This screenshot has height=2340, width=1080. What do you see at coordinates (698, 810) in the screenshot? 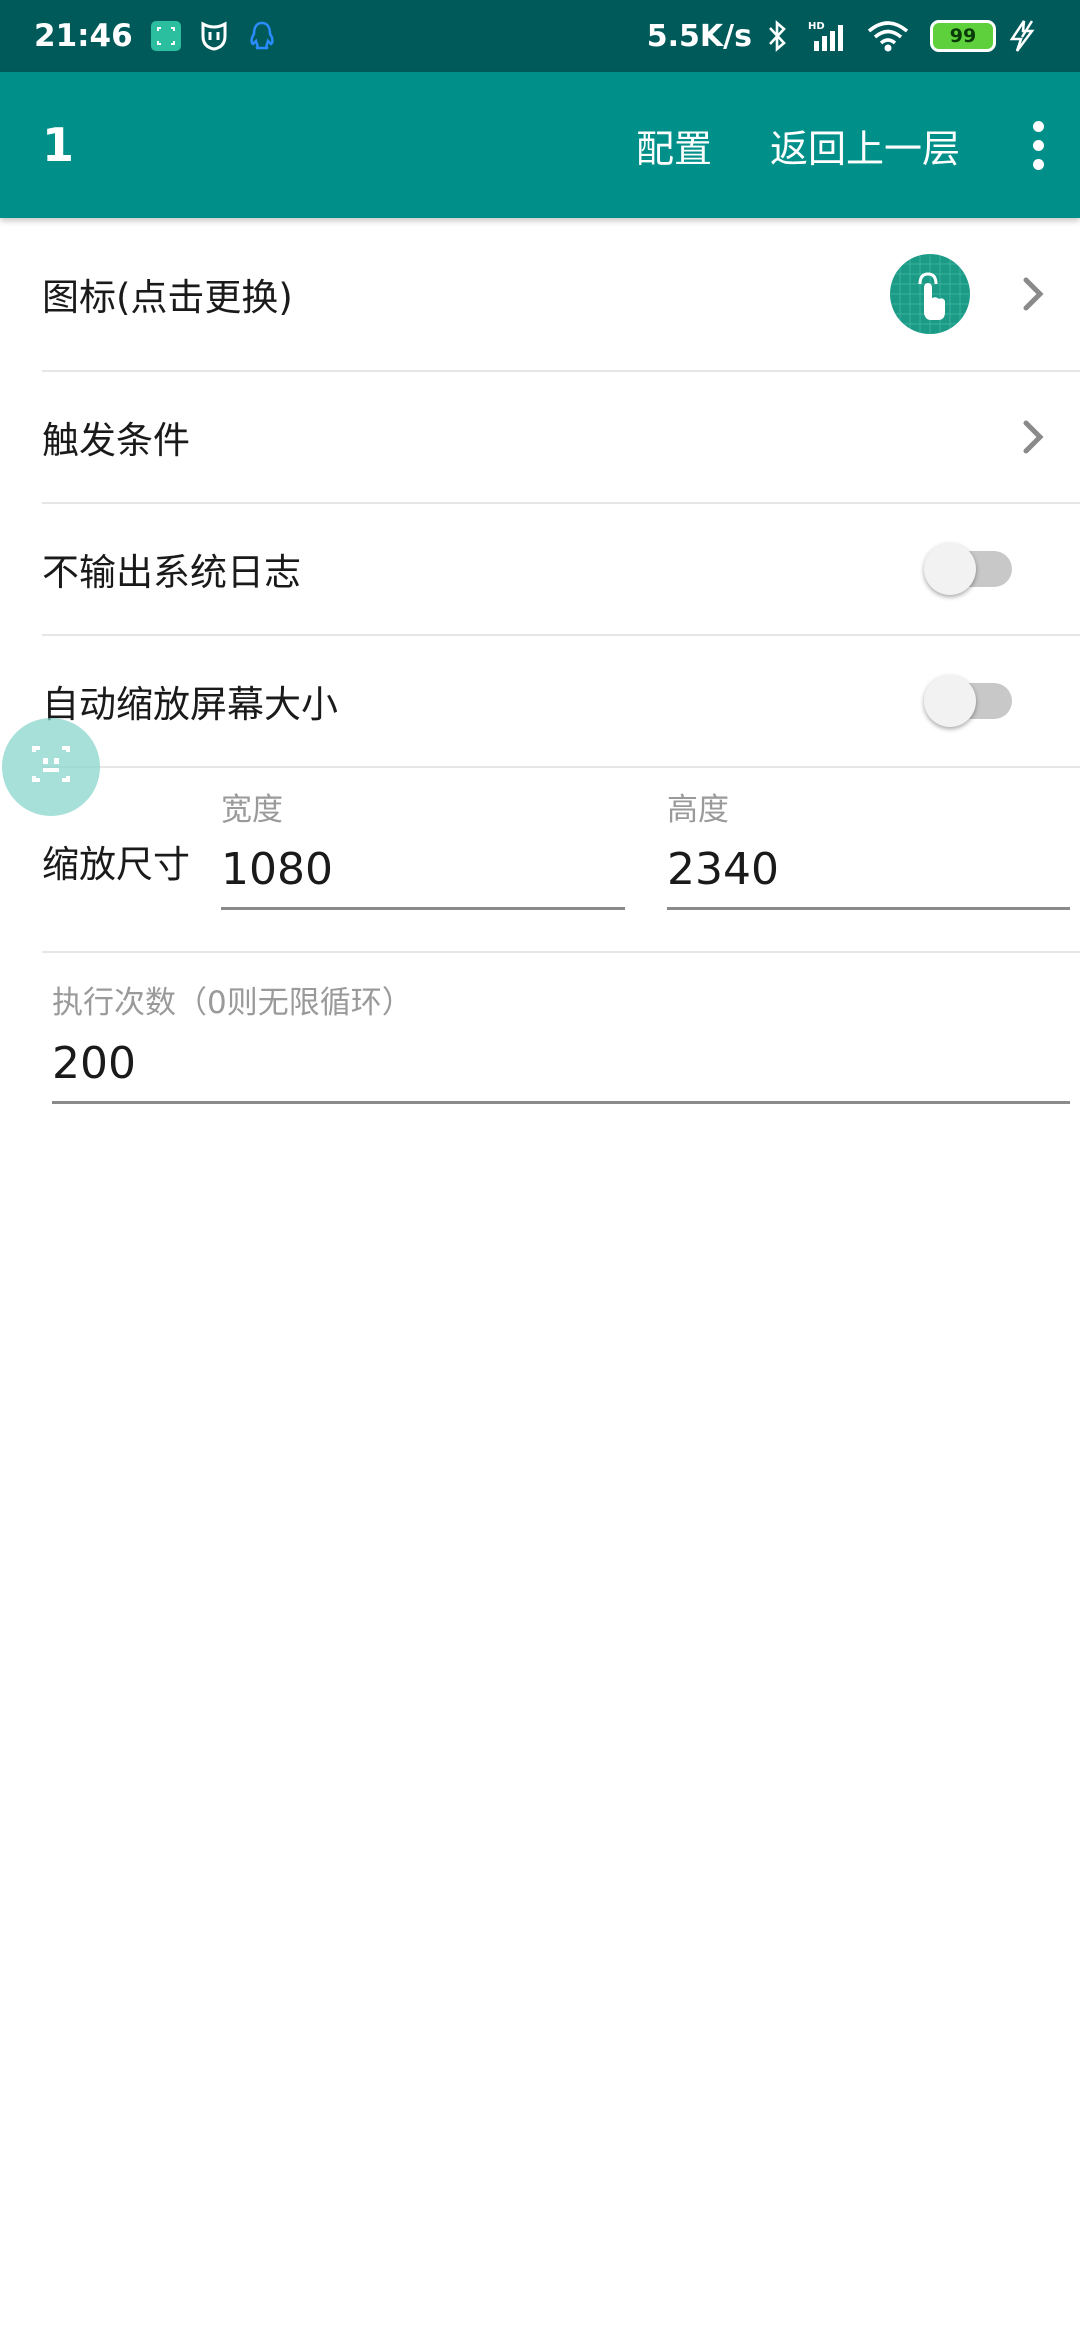
I see `height-field-label: 高度` at bounding box center [698, 810].